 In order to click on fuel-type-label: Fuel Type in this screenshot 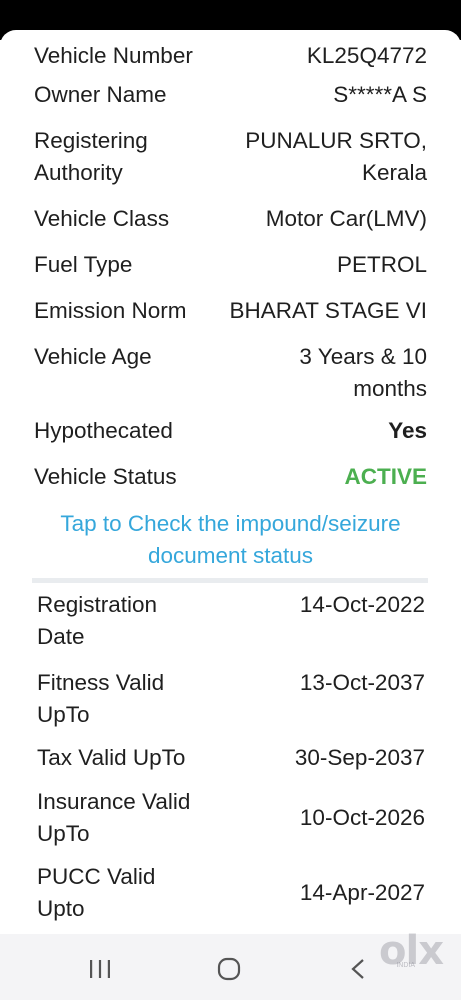, I will do `click(83, 264)`.